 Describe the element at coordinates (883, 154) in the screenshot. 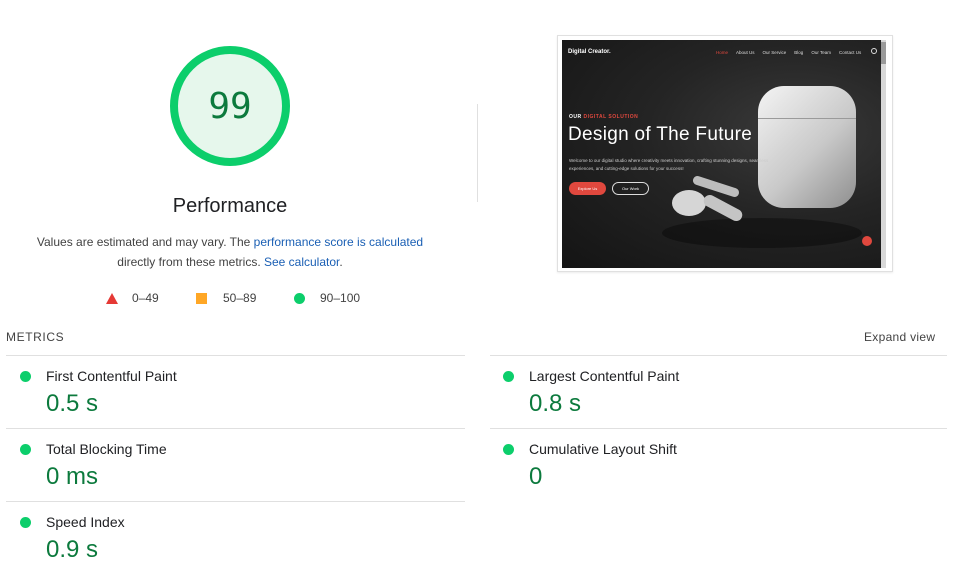

I see `site-scrollbar` at that location.